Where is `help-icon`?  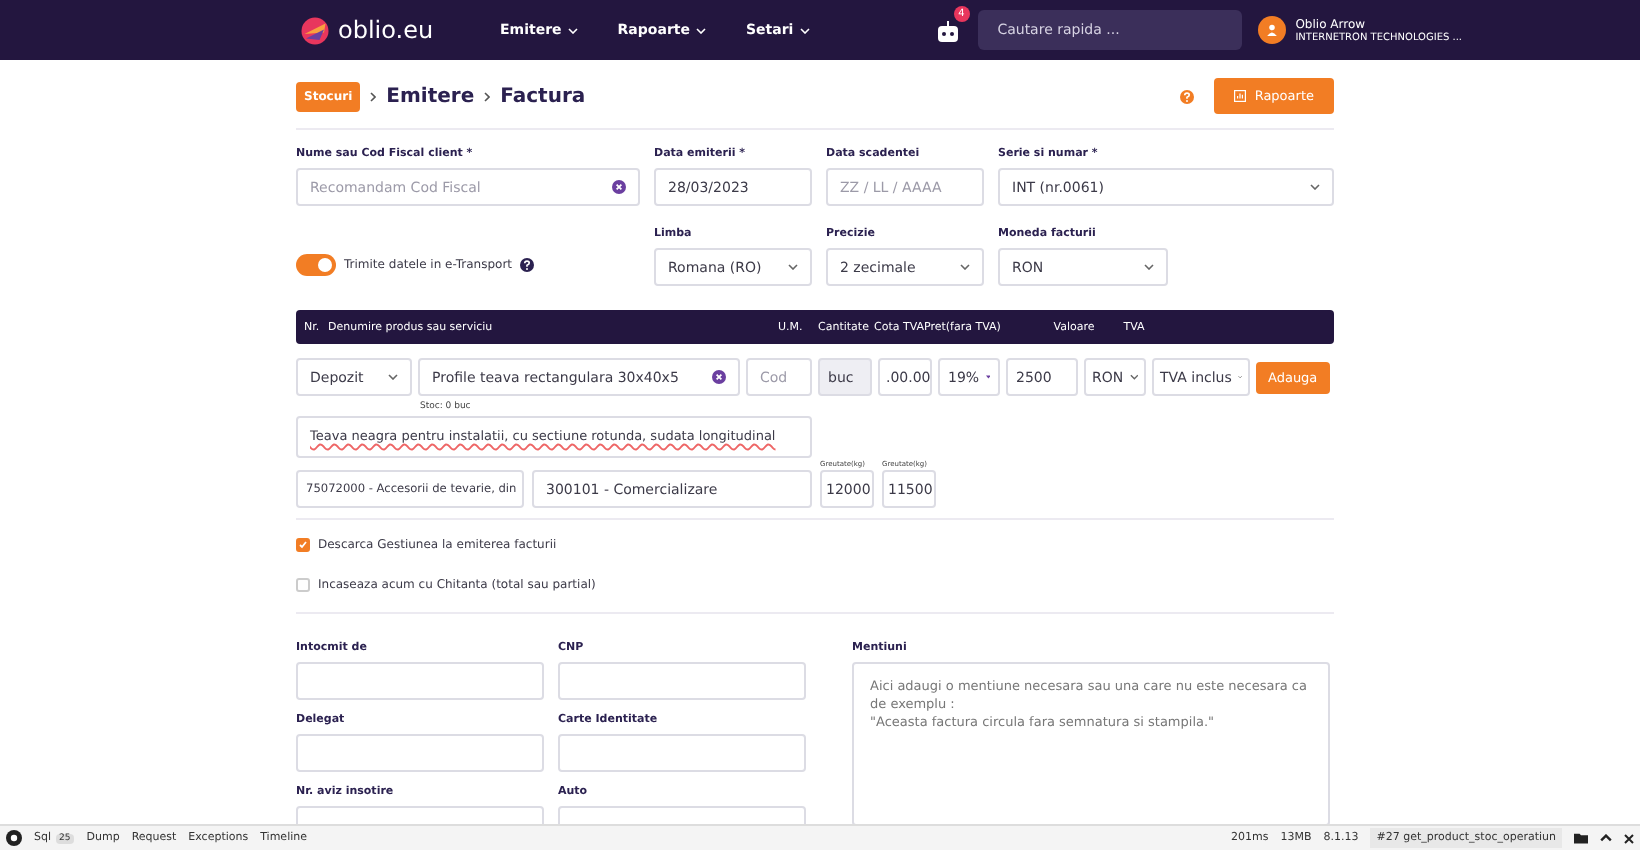
help-icon is located at coordinates (527, 265).